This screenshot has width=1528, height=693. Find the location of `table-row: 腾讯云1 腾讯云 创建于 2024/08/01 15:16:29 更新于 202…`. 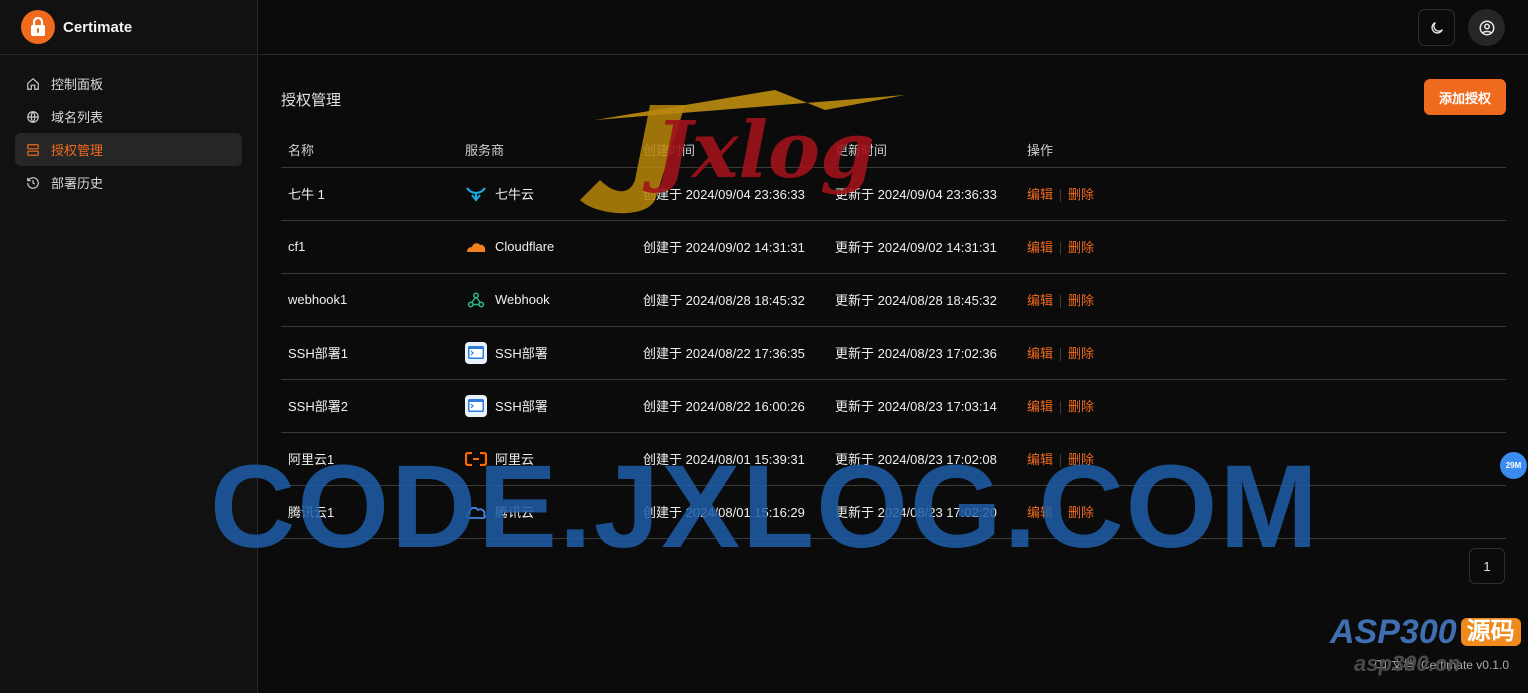

table-row: 腾讯云1 腾讯云 创建于 2024/08/01 15:16:29 更新于 202… is located at coordinates (893, 512).